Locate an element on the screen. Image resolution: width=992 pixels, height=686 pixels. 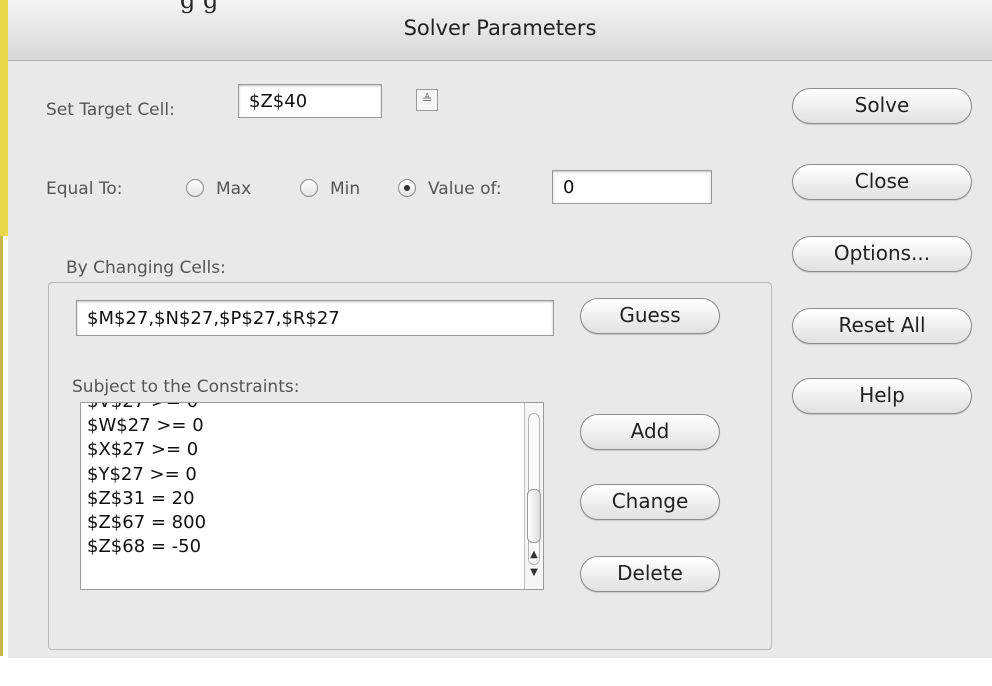
dialog-title: Solver Parameters is located at coordinates (500, 28).